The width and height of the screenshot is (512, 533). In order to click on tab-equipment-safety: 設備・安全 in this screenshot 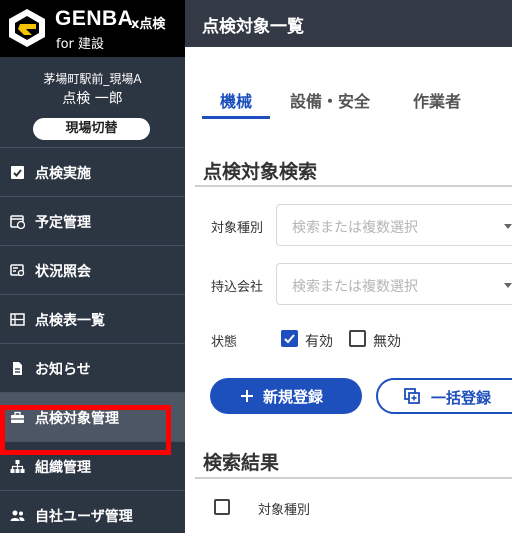, I will do `click(330, 100)`.